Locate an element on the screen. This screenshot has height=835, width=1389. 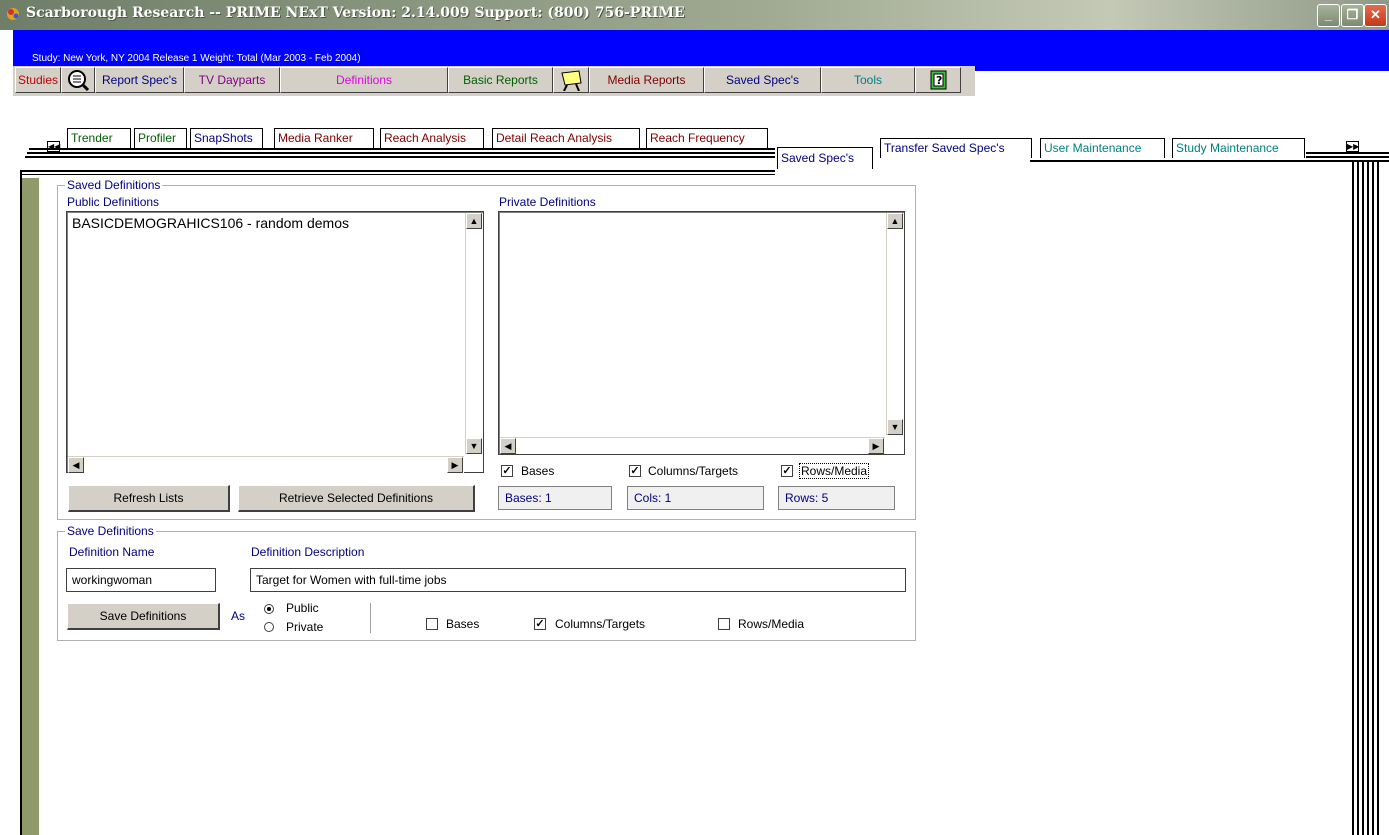
private-list-hscrollbar: ◀ ▶ is located at coordinates (692, 445).